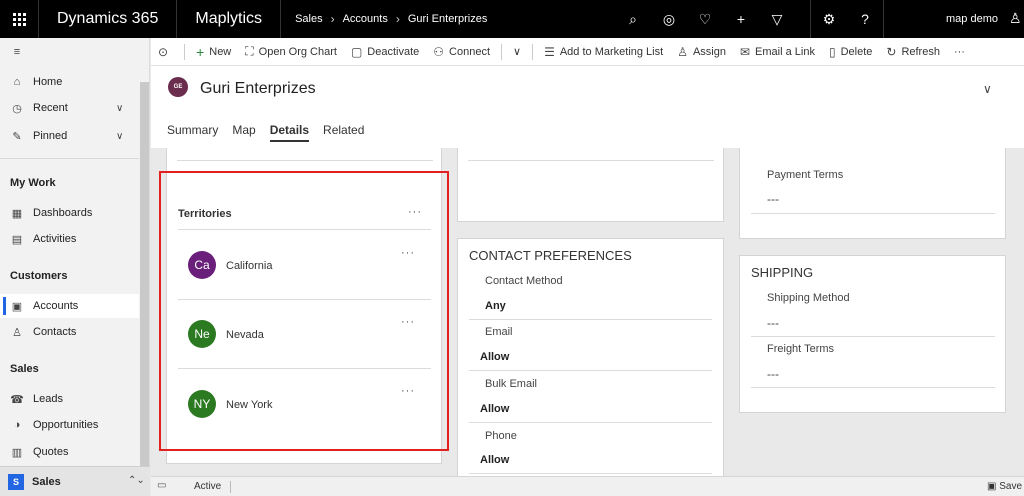 This screenshot has height=496, width=1024. What do you see at coordinates (495, 306) in the screenshot?
I see `contact-method-value: Any` at bounding box center [495, 306].